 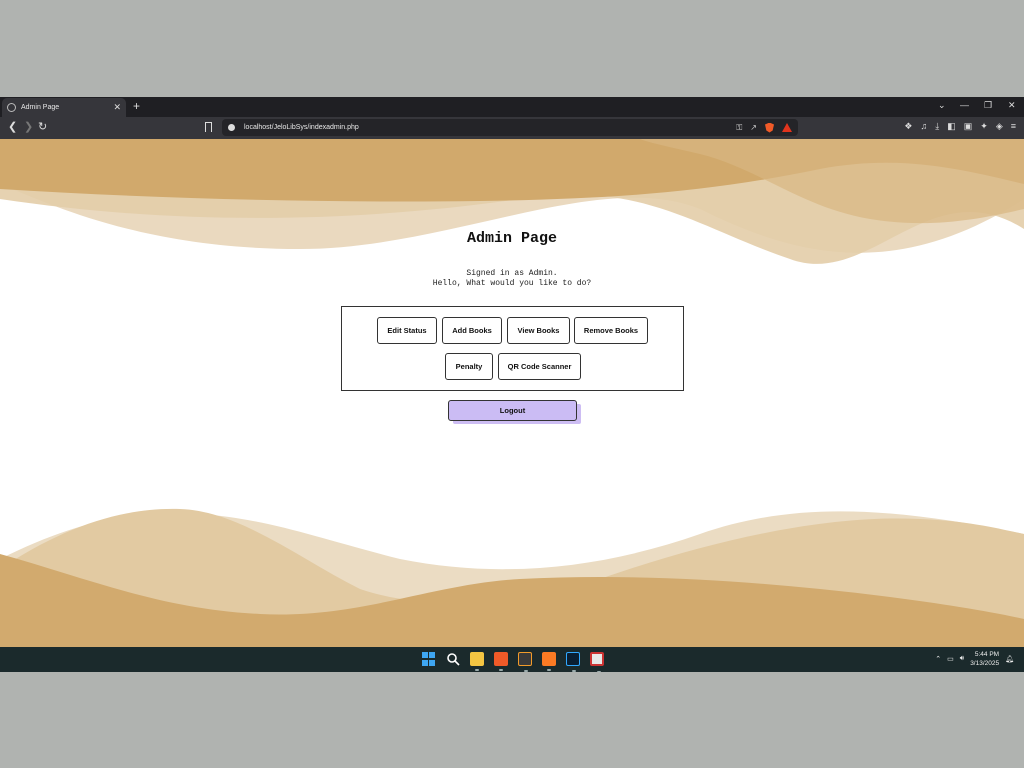 What do you see at coordinates (429, 659) in the screenshot?
I see `start-button` at bounding box center [429, 659].